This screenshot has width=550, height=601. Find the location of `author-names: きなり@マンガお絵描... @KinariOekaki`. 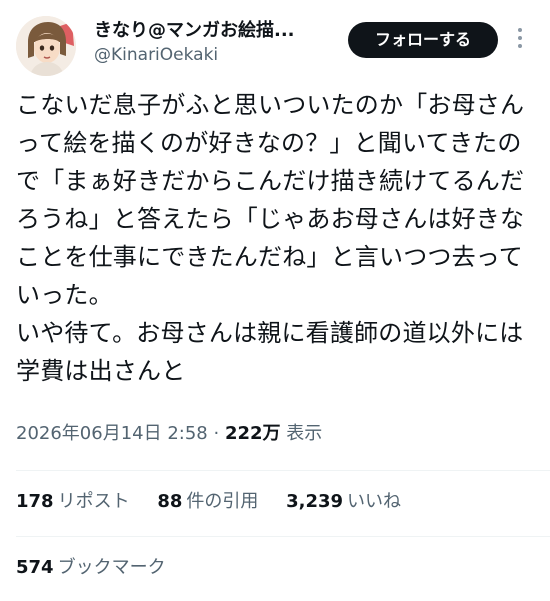

author-names: きなり@マンガお絵描... @KinariOekaki is located at coordinates (224, 43).